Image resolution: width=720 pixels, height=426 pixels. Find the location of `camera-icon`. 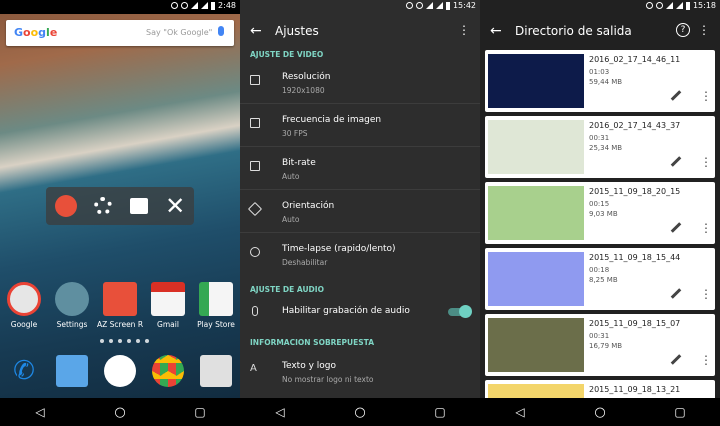

camera-icon is located at coordinates (216, 371).